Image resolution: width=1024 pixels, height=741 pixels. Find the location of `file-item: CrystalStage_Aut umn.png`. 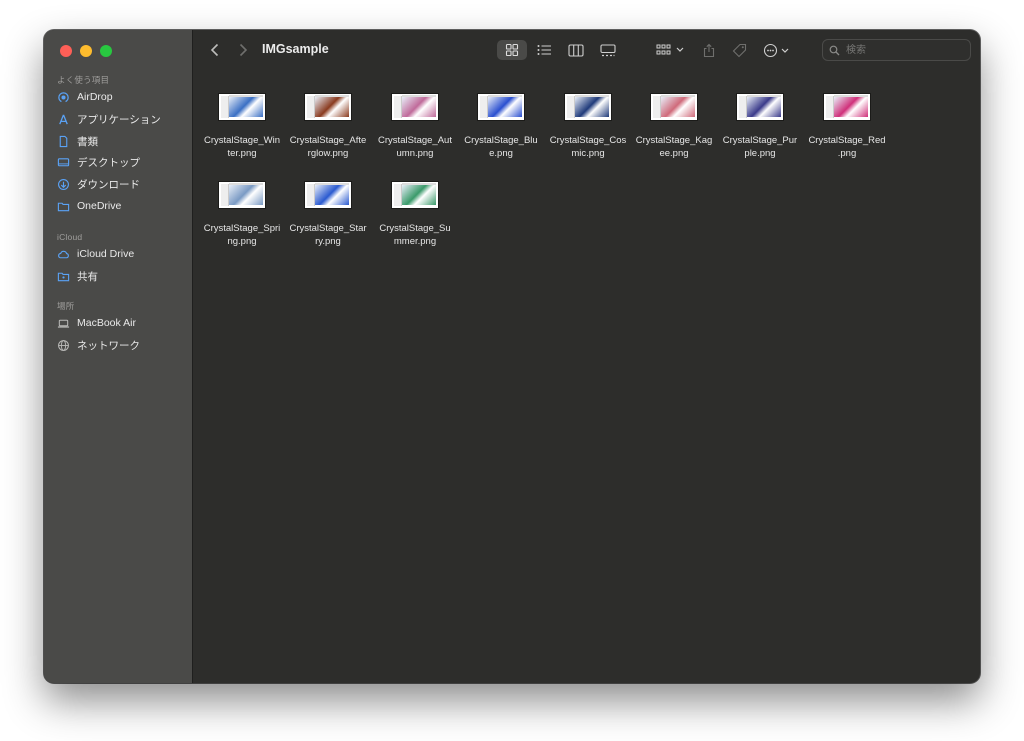

file-item: CrystalStage_Aut umn.png is located at coordinates (415, 115).